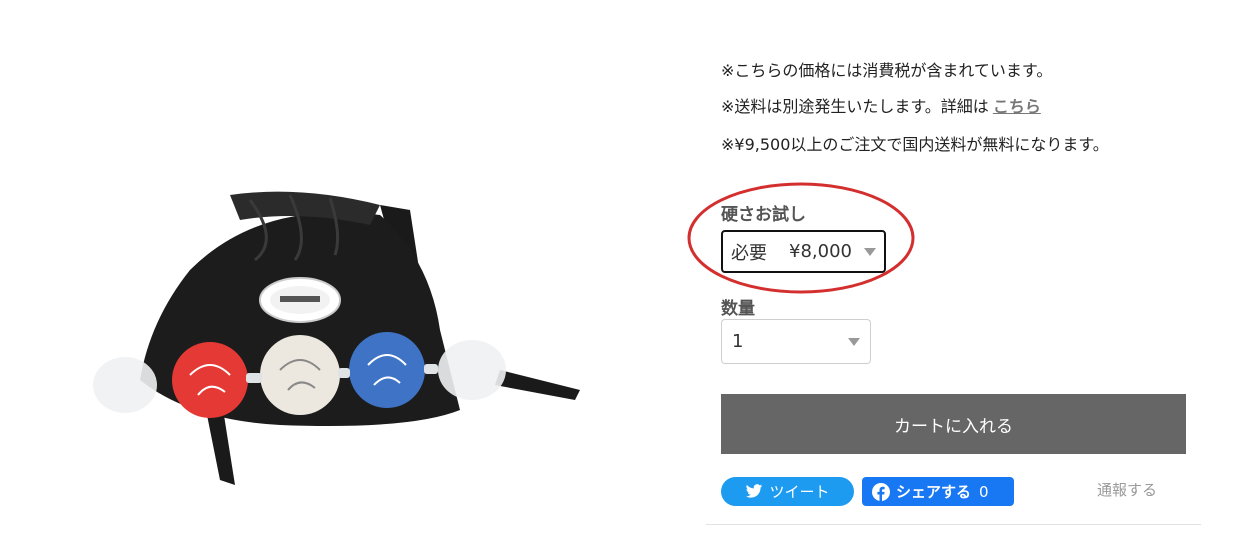  What do you see at coordinates (887, 70) in the screenshot?
I see `tax-notice: ※こちらの価格には消費税が含まれています。` at bounding box center [887, 70].